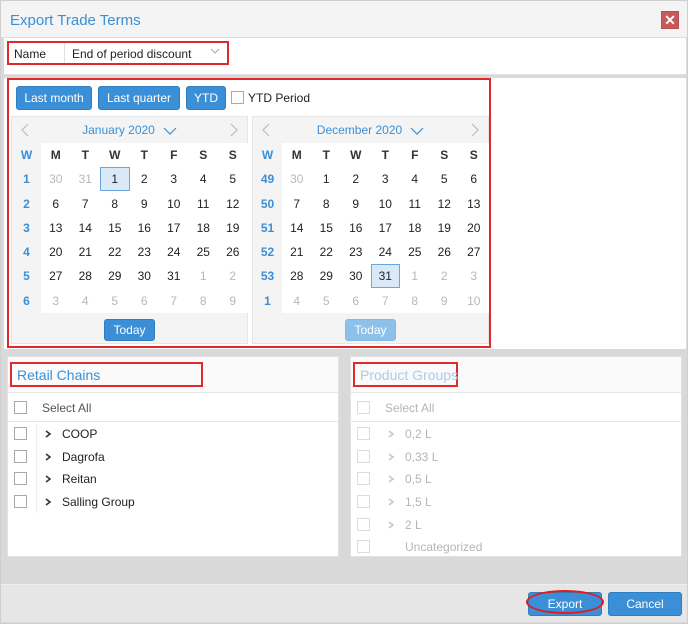  I want to click on calendar-day: 21, so click(297, 252).